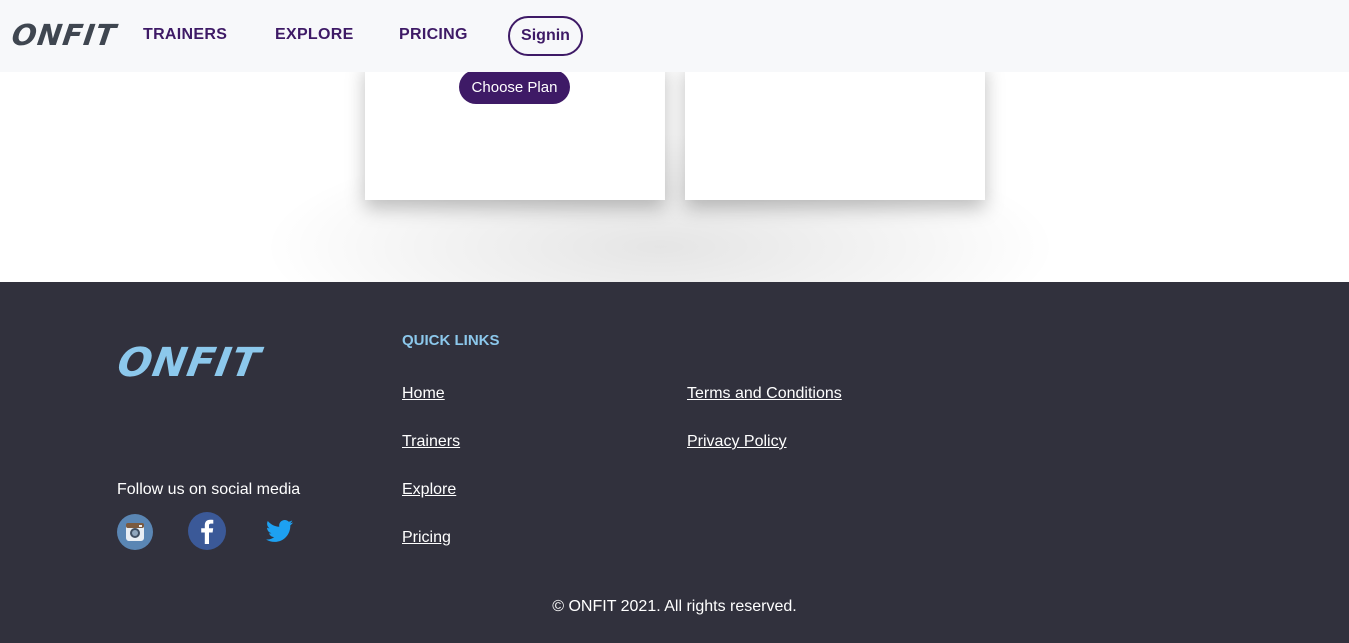 Image resolution: width=1349 pixels, height=643 pixels. Describe the element at coordinates (451, 340) in the screenshot. I see `quick-links-title: QUICK LINKS` at that location.